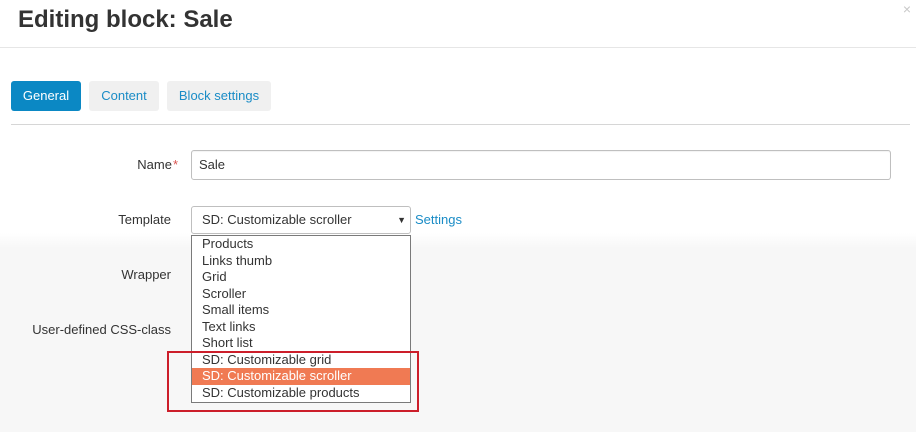 The width and height of the screenshot is (916, 432). Describe the element at coordinates (277, 219) in the screenshot. I see `template-select-value: SD: Customizable scroller` at that location.